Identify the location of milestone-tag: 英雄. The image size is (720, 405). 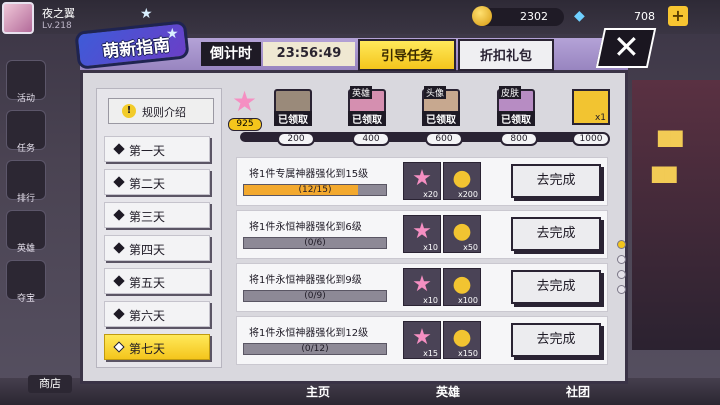
(361, 92).